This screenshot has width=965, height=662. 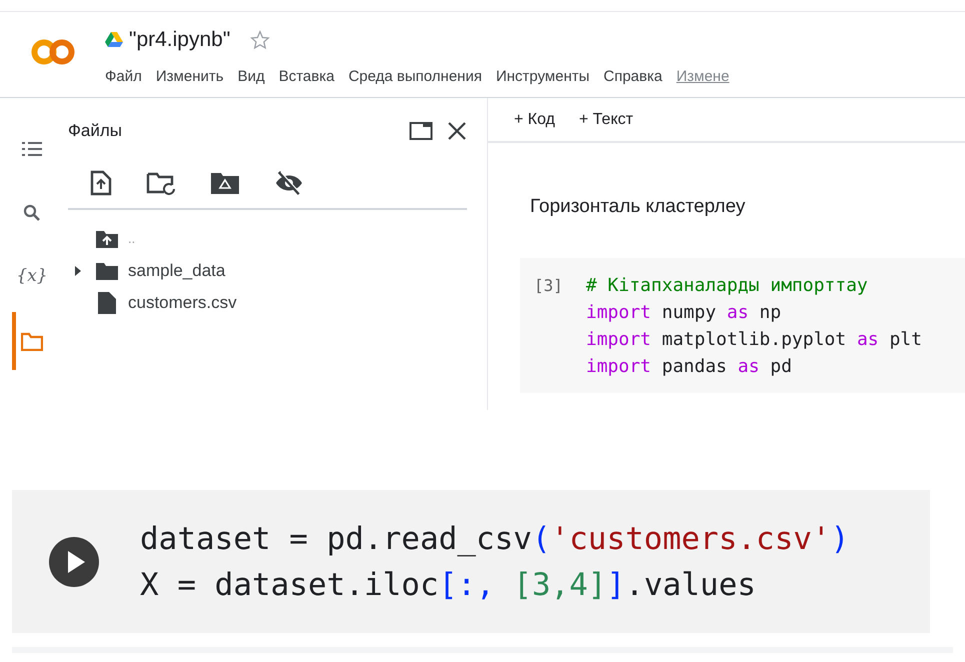 What do you see at coordinates (161, 183) in the screenshot?
I see `refresh-folder-icon` at bounding box center [161, 183].